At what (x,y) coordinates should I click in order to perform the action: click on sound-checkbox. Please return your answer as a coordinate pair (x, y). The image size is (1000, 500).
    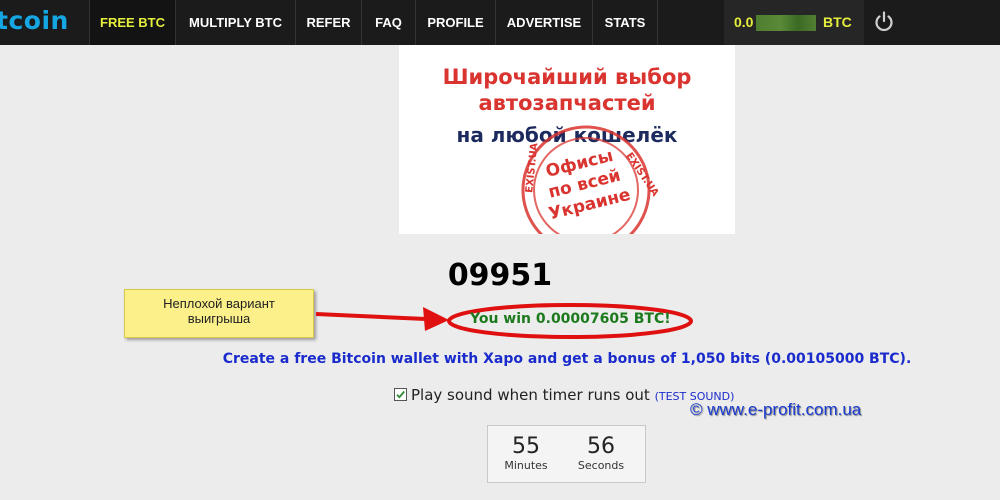
    Looking at the image, I should click on (400, 394).